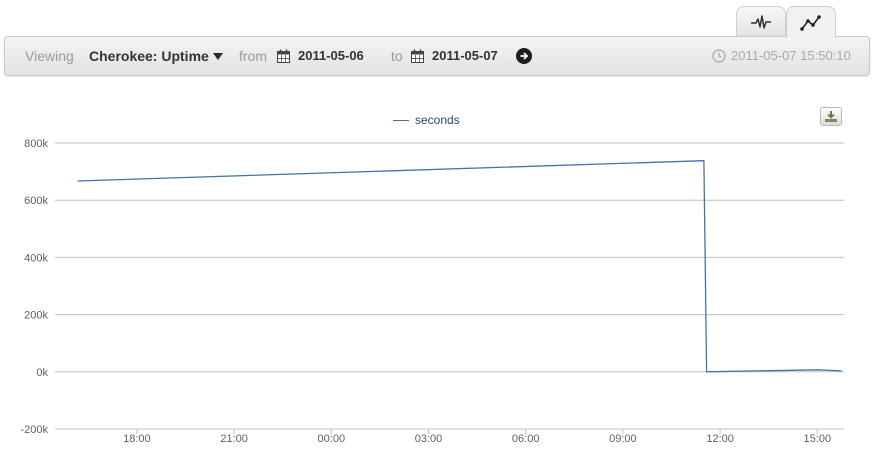 The width and height of the screenshot is (878, 468). Describe the element at coordinates (465, 56) in the screenshot. I see `to-date-field: 2011-05-07` at that location.